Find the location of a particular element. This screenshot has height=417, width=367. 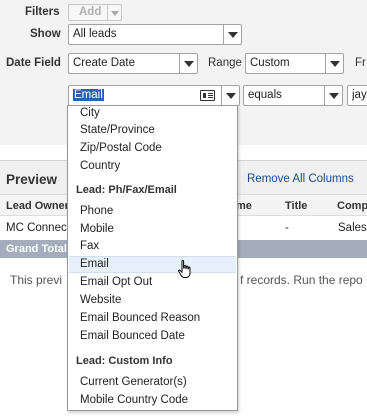

filter-value-input: jay. is located at coordinates (357, 95).